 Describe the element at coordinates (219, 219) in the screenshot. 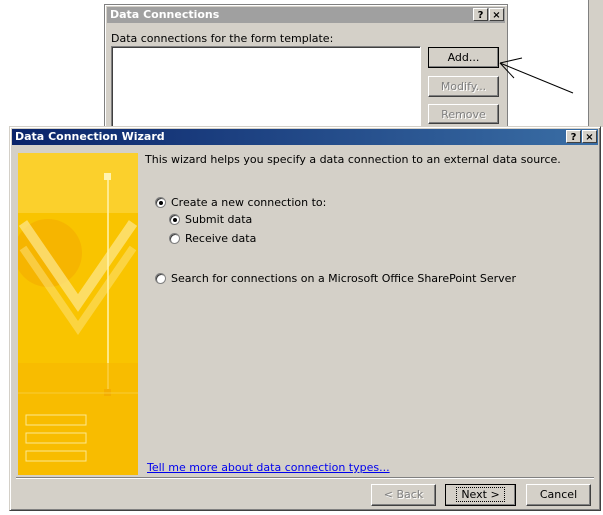

I see `option-submit-data-label: Submit data` at that location.